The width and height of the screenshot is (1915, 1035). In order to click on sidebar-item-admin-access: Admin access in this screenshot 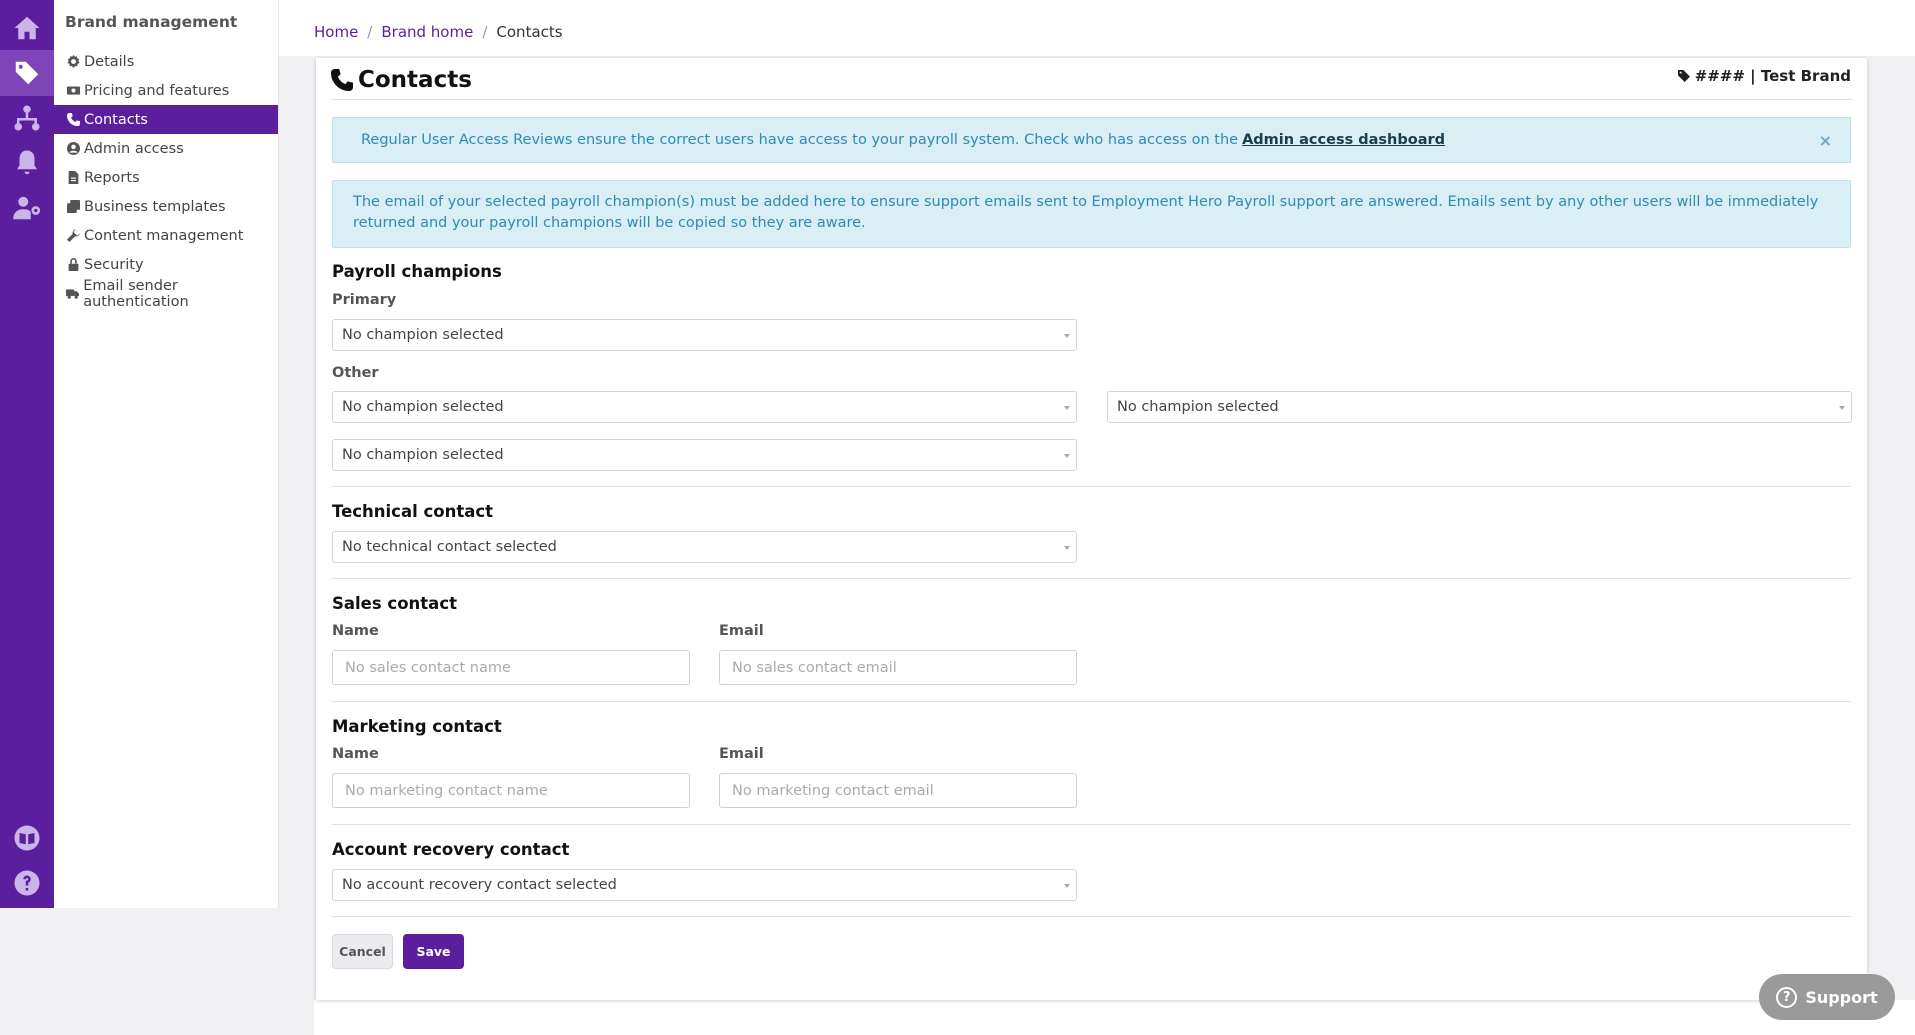, I will do `click(166, 148)`.